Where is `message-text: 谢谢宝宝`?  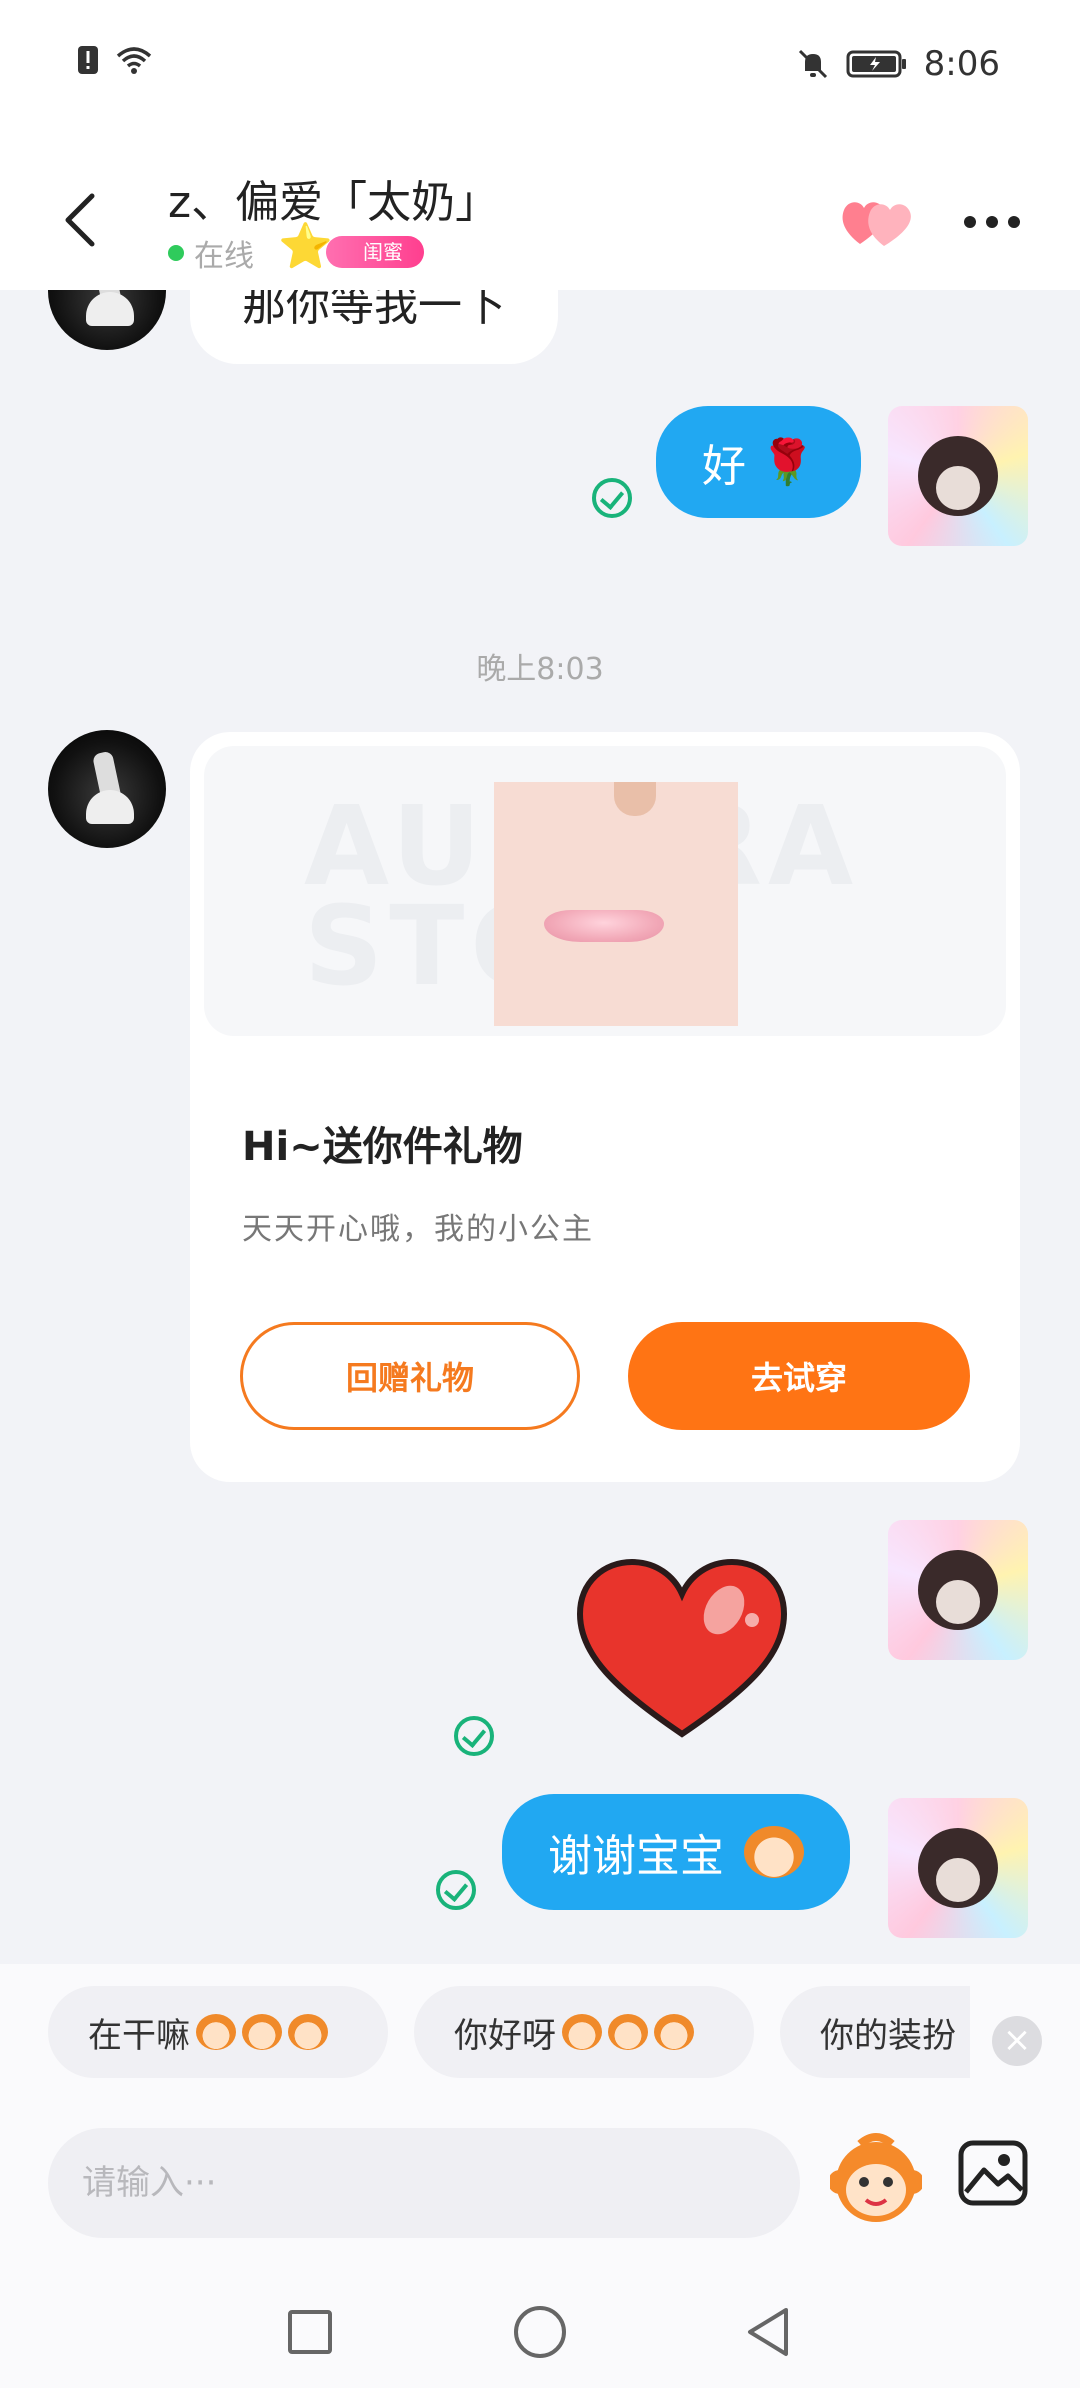
message-text: 谢谢宝宝 is located at coordinates (636, 1856).